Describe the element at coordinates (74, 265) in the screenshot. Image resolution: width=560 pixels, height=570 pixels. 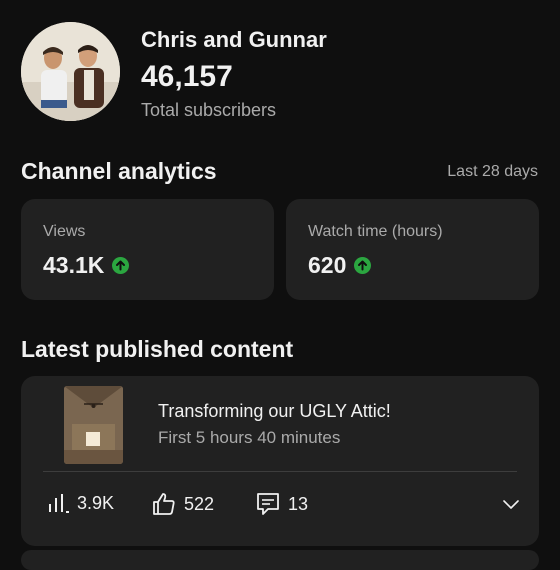
I see `views-value: 43.1K` at that location.